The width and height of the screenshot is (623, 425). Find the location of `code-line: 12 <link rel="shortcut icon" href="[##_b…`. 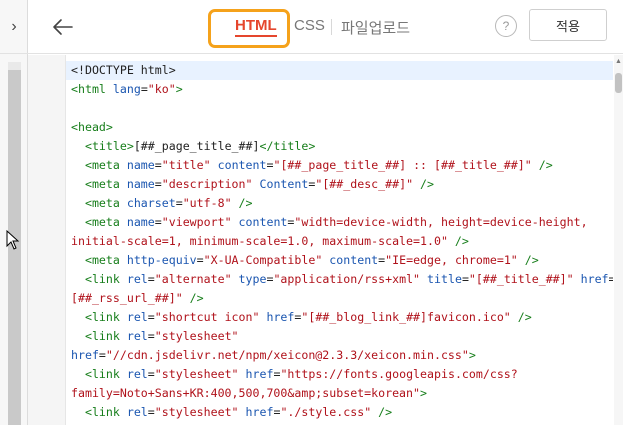

code-line: 12 <link rel="shortcut icon" href="[##_b… is located at coordinates (339, 317).